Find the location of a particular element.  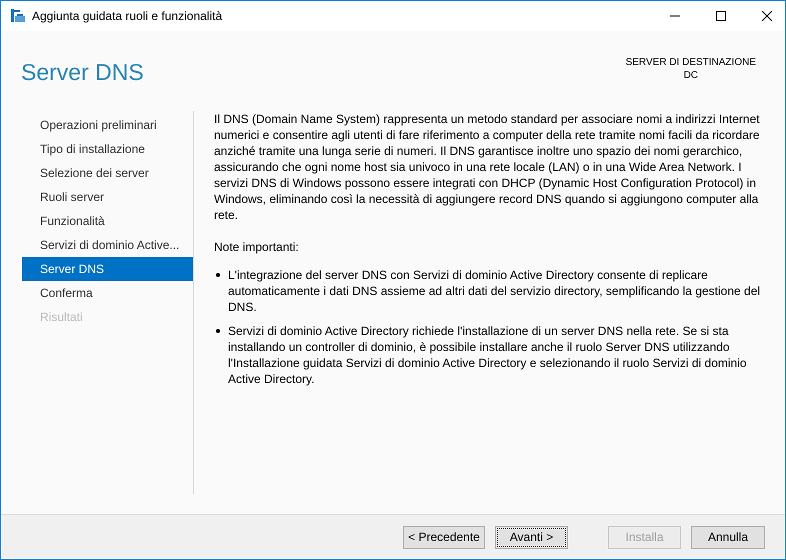

wizard-button: Annulla is located at coordinates (728, 537).